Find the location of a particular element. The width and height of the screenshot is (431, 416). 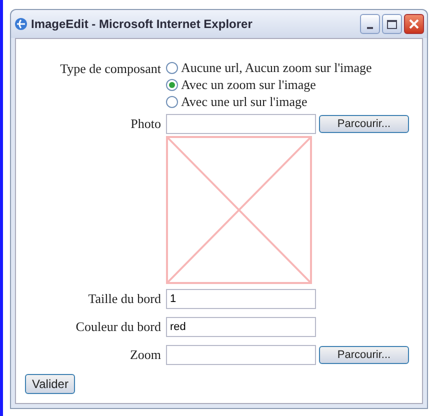

text-field: red is located at coordinates (241, 327).